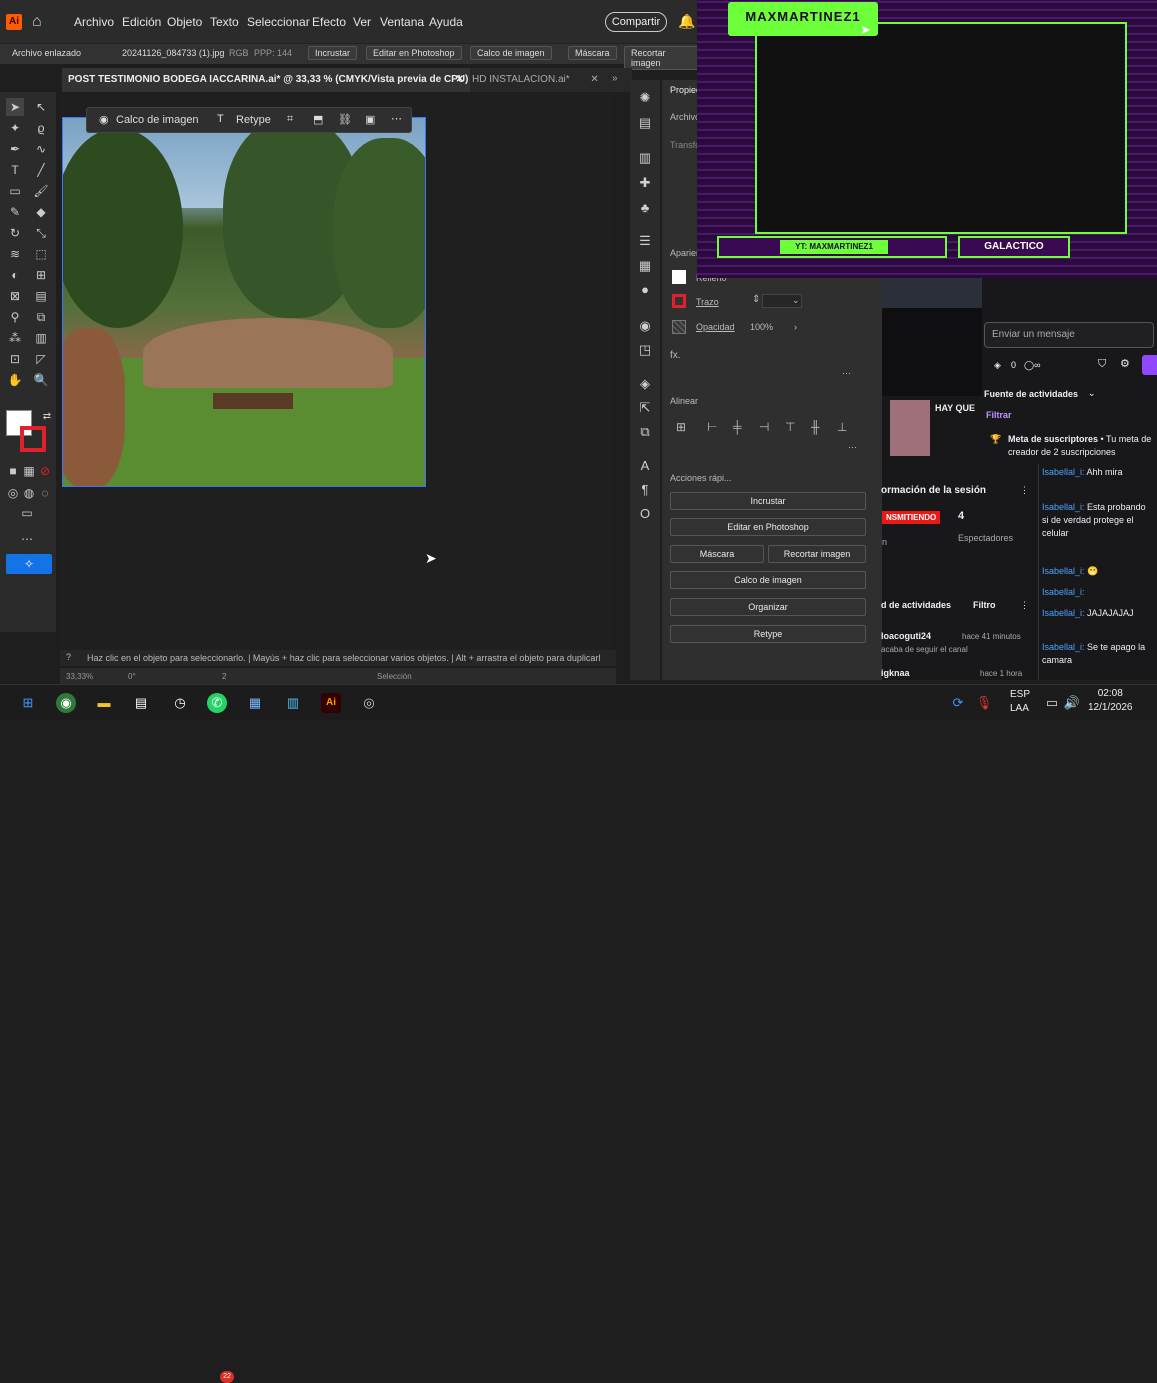 The width and height of the screenshot is (1157, 1383). I want to click on sync-icon: ⟳, so click(958, 703).